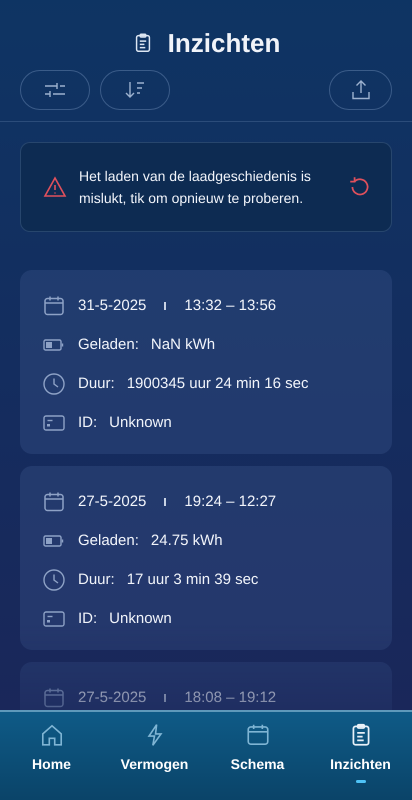 This screenshot has height=800, width=412. What do you see at coordinates (230, 697) in the screenshot?
I see `session-time: 18:08 – 19:12` at bounding box center [230, 697].